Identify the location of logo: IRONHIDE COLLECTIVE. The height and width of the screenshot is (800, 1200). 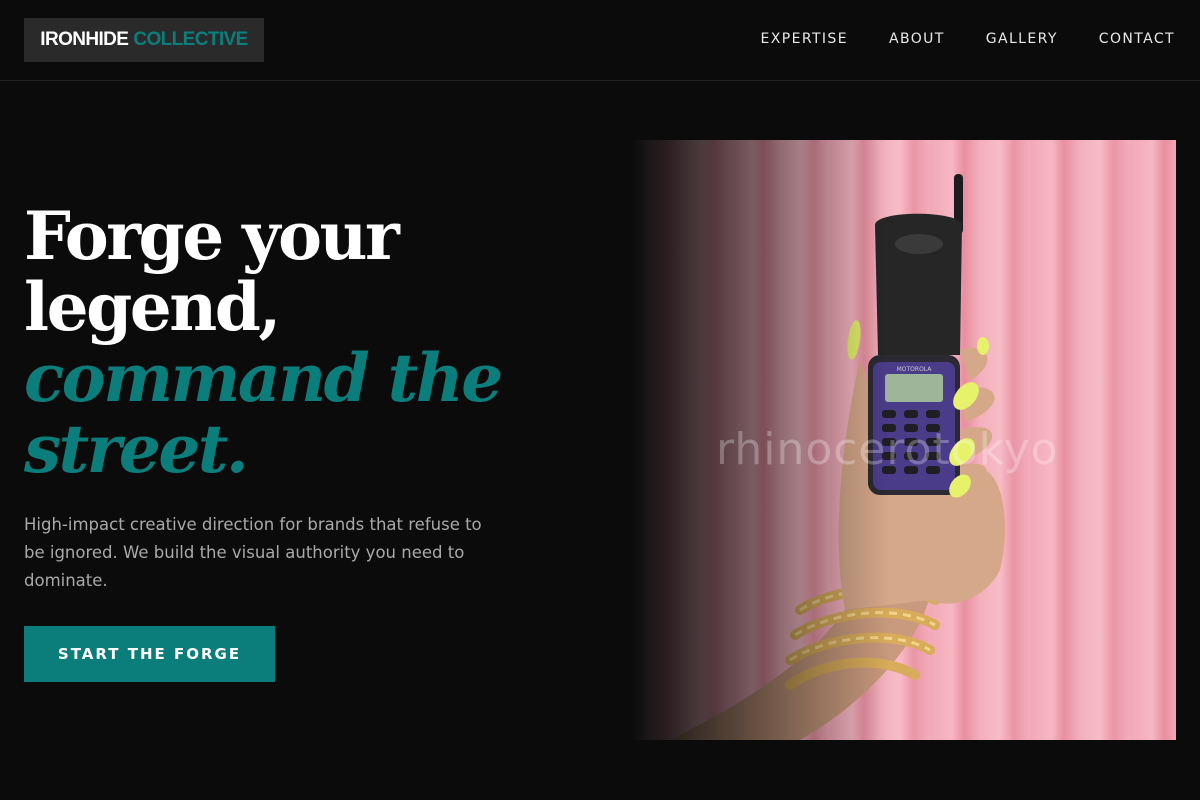
(144, 40).